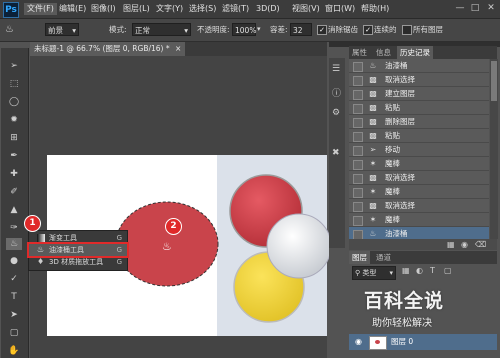 This screenshot has width=500, height=358. What do you see at coordinates (336, 69) in the screenshot?
I see `history-panel-icon: ☰` at bounding box center [336, 69].